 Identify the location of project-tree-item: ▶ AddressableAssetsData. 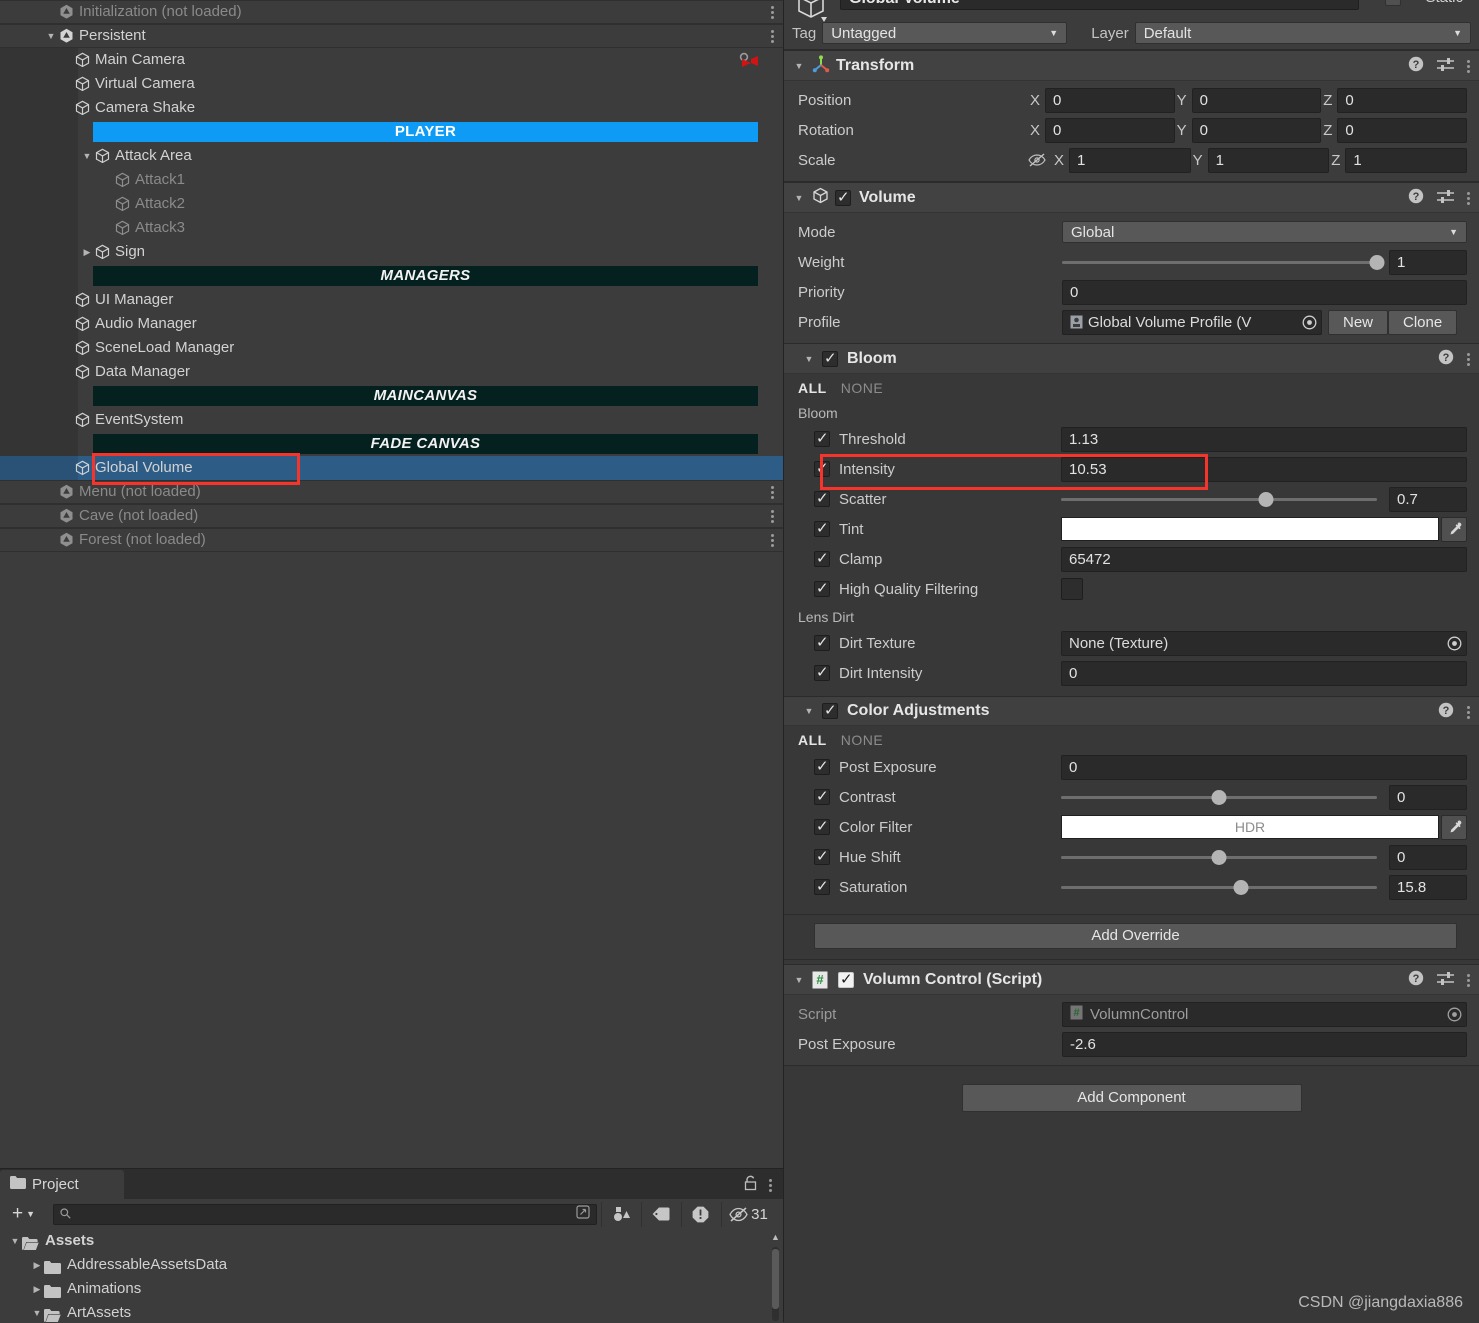
(391, 1265).